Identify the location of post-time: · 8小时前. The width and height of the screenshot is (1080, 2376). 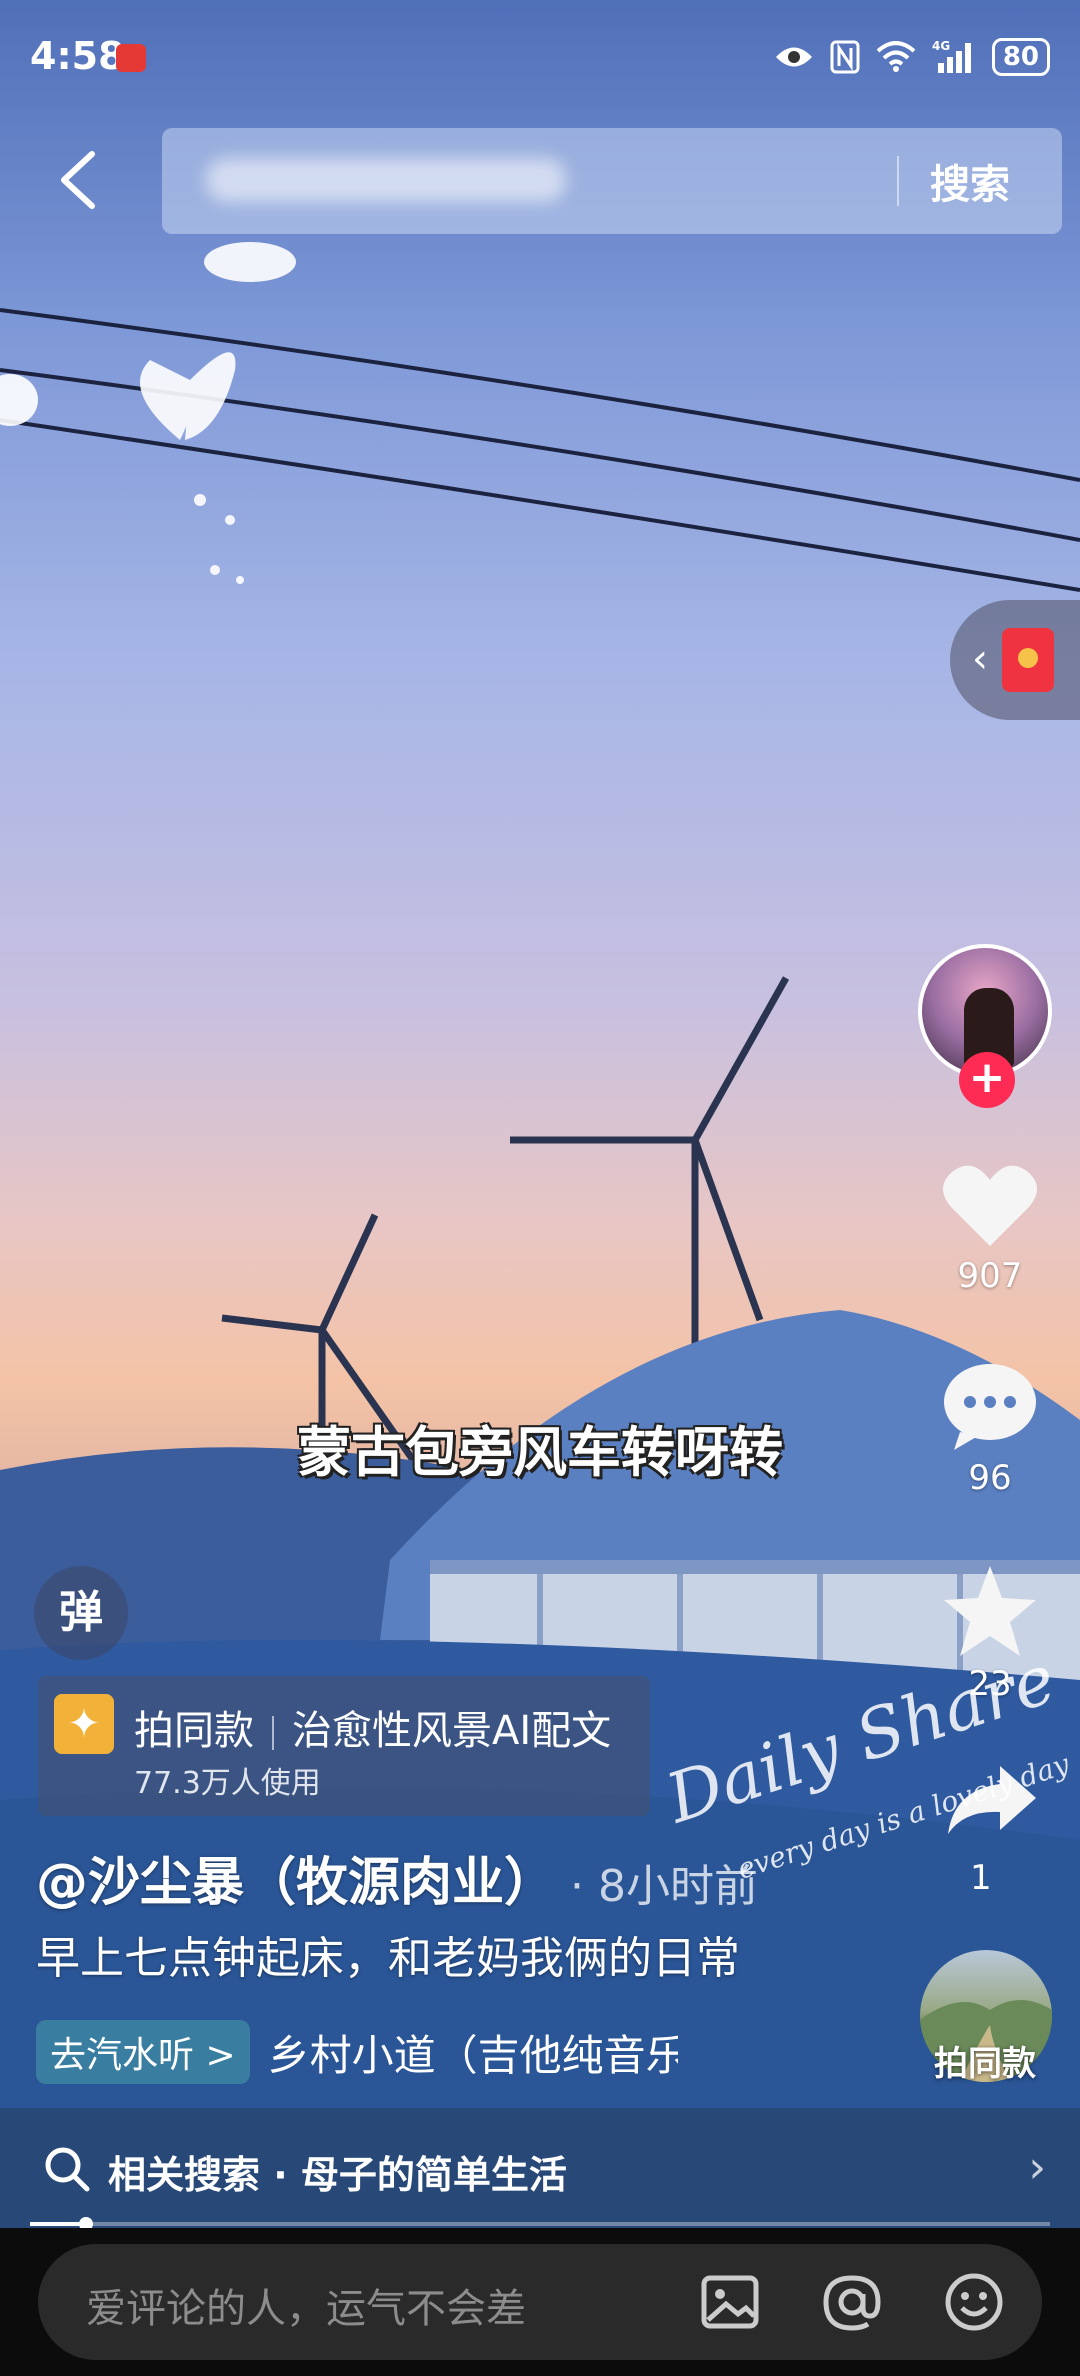
(664, 1886).